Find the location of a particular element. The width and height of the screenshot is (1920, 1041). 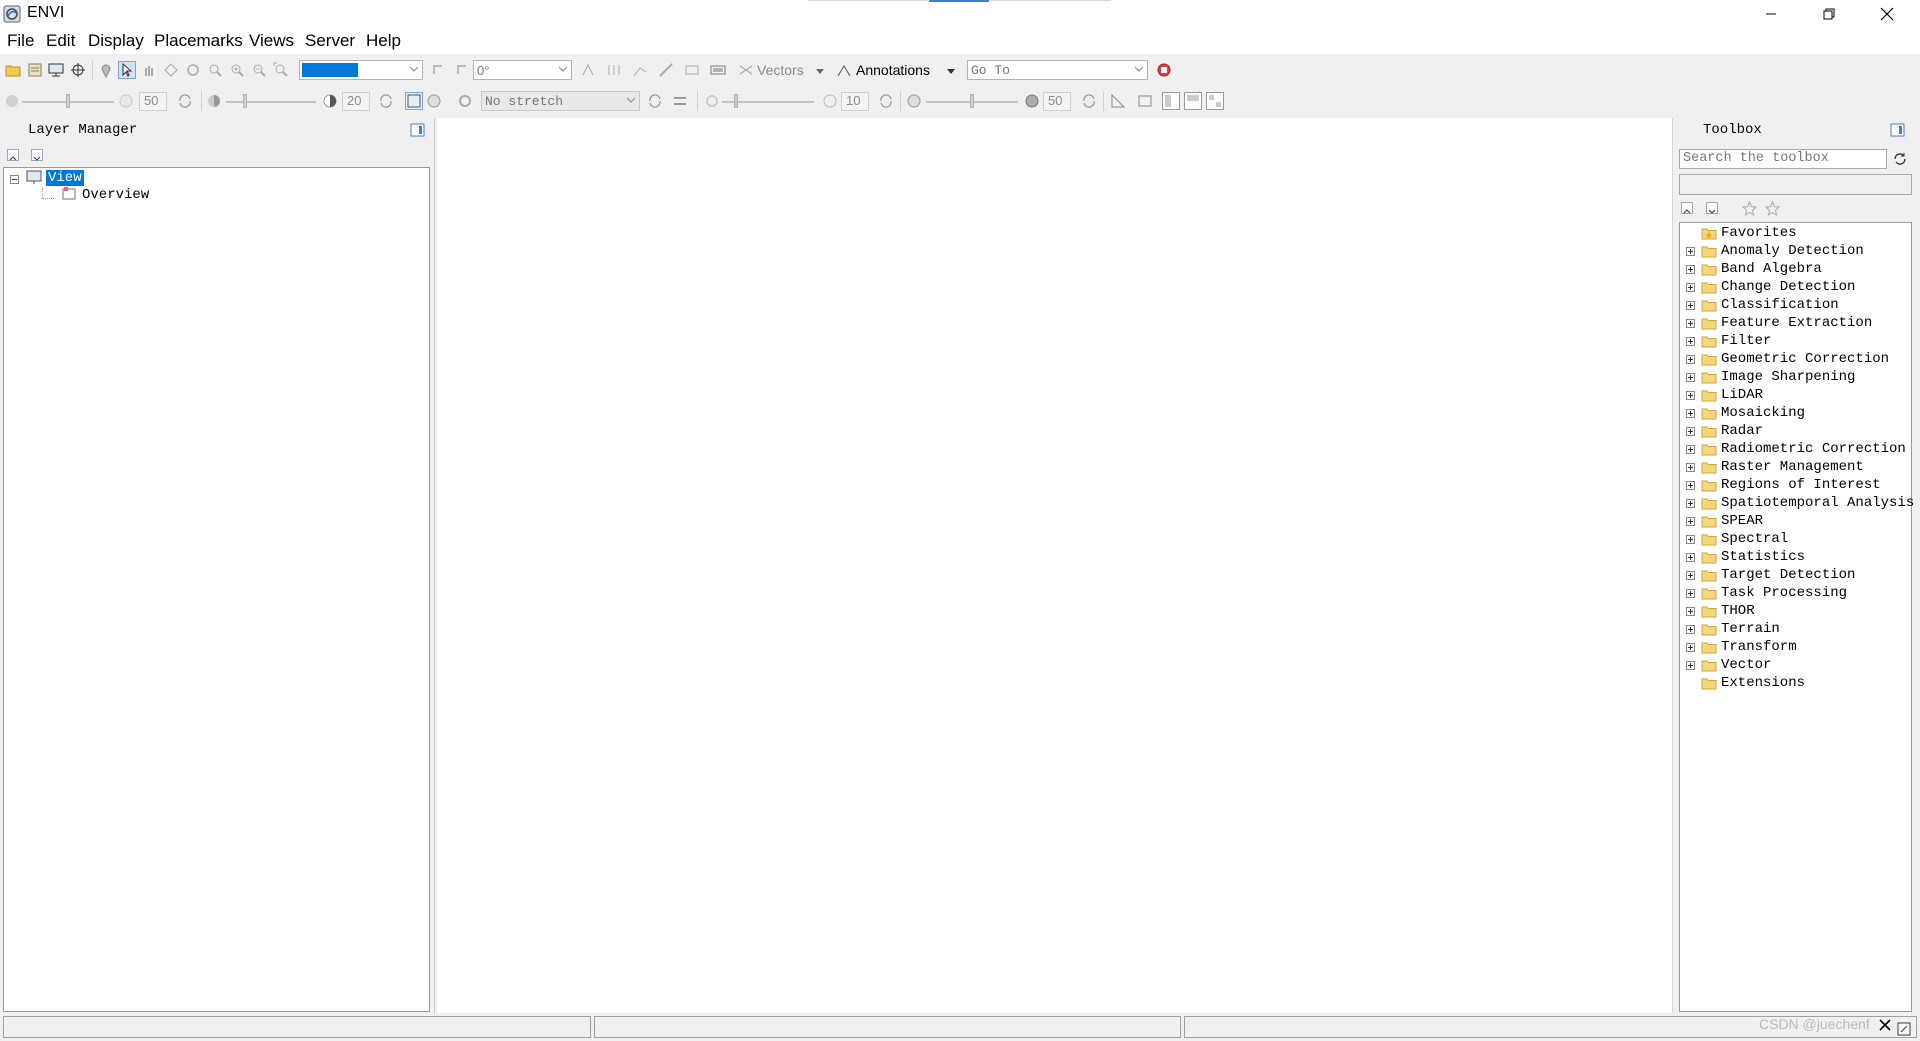

toolbox-item-vector: Vector is located at coordinates (1799, 666).